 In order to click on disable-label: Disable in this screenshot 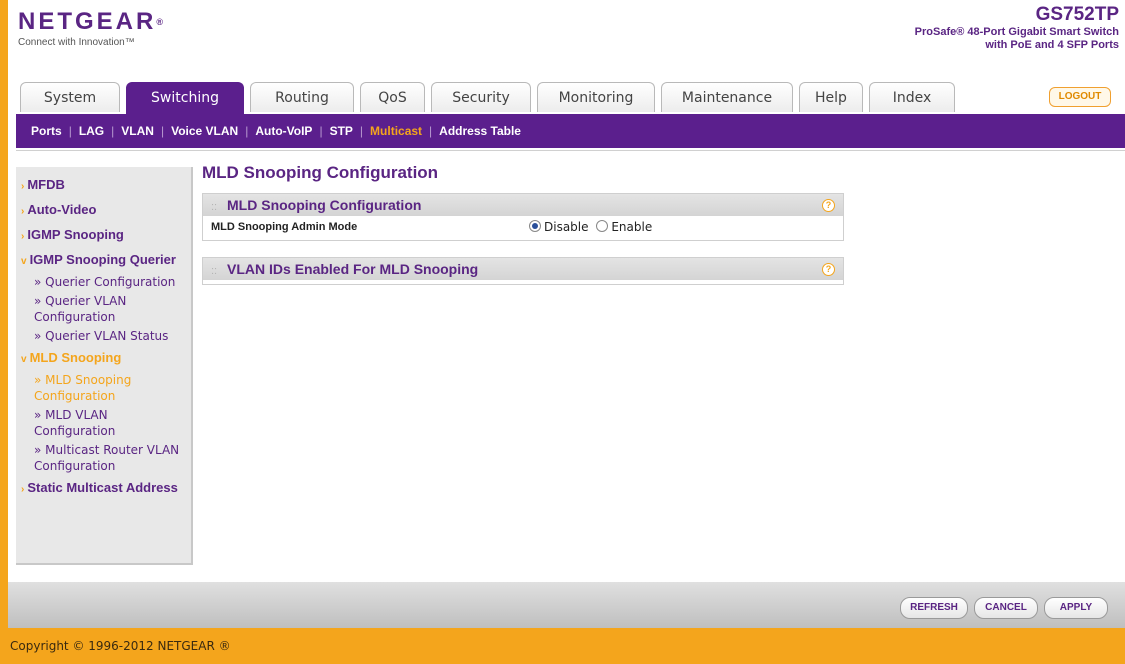, I will do `click(566, 227)`.